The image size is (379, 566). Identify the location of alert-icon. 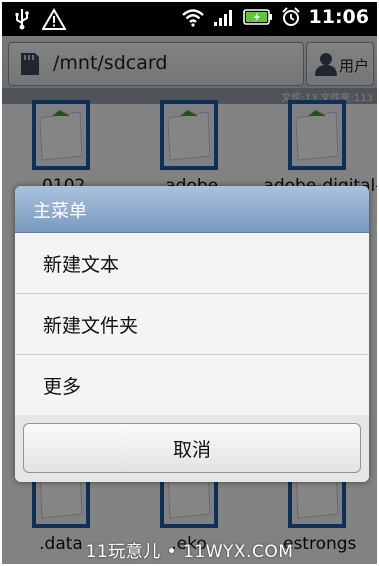
(54, 19).